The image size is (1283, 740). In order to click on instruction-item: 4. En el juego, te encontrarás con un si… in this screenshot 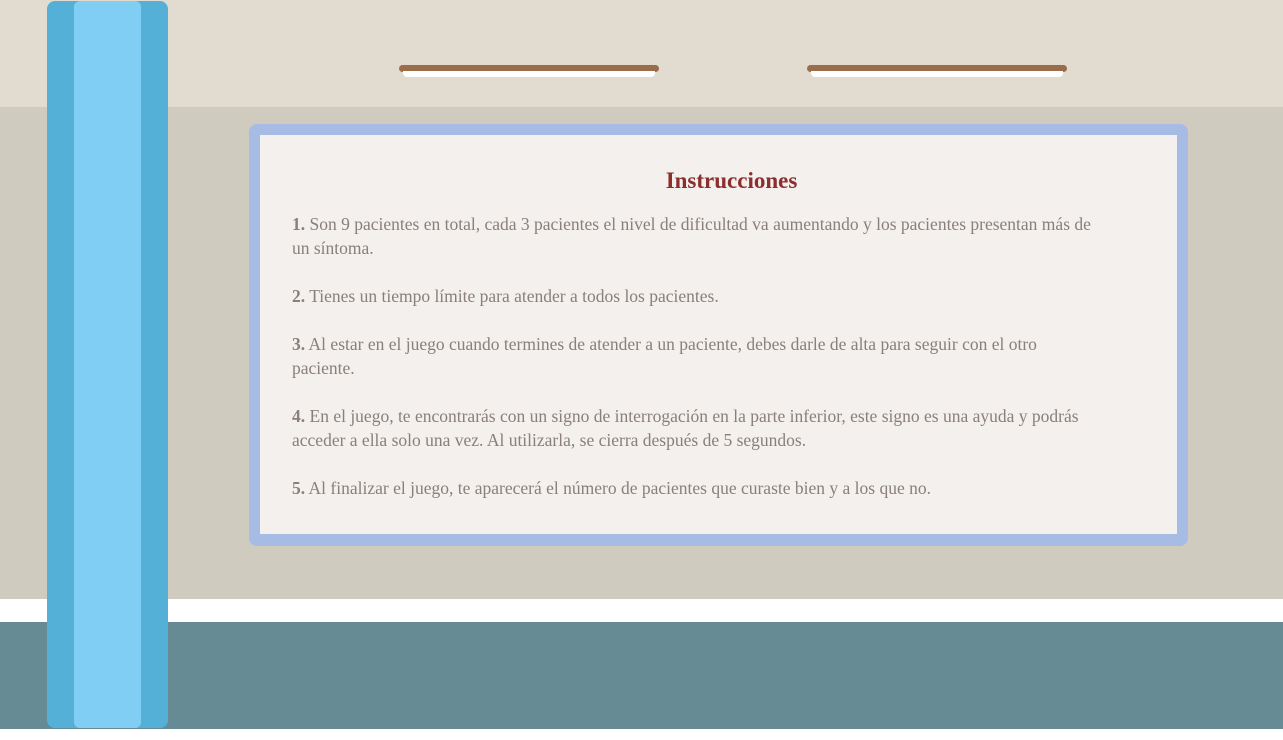, I will do `click(692, 428)`.